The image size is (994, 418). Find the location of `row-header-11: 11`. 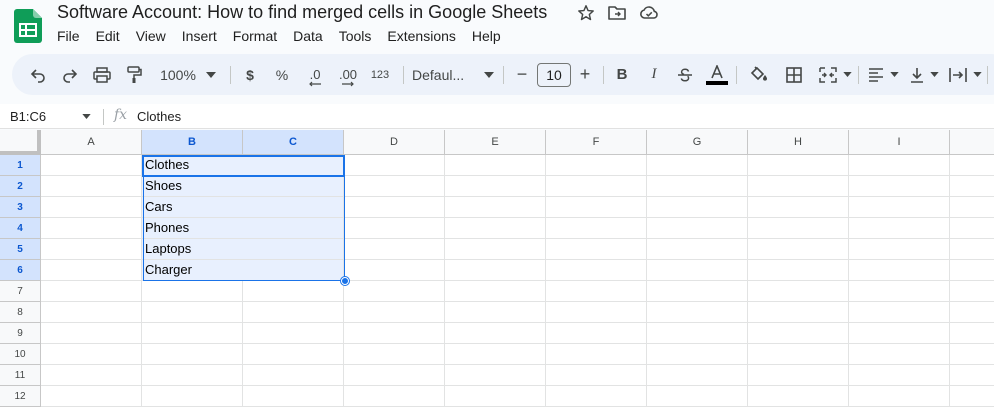

row-header-11: 11 is located at coordinates (20, 375).